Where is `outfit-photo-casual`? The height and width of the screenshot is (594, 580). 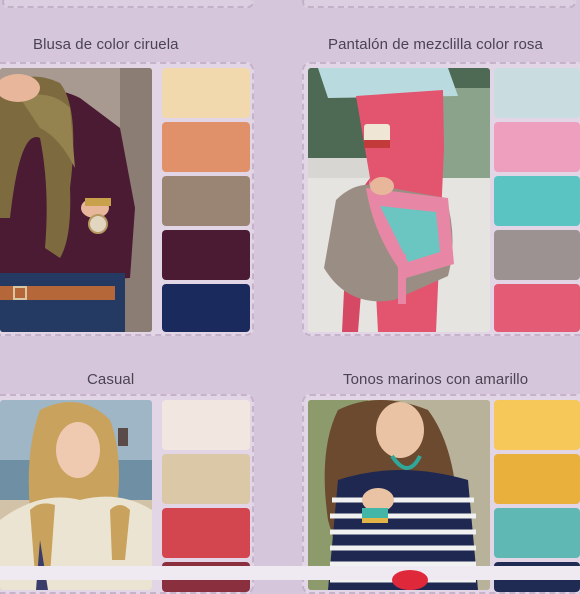 outfit-photo-casual is located at coordinates (76, 495).